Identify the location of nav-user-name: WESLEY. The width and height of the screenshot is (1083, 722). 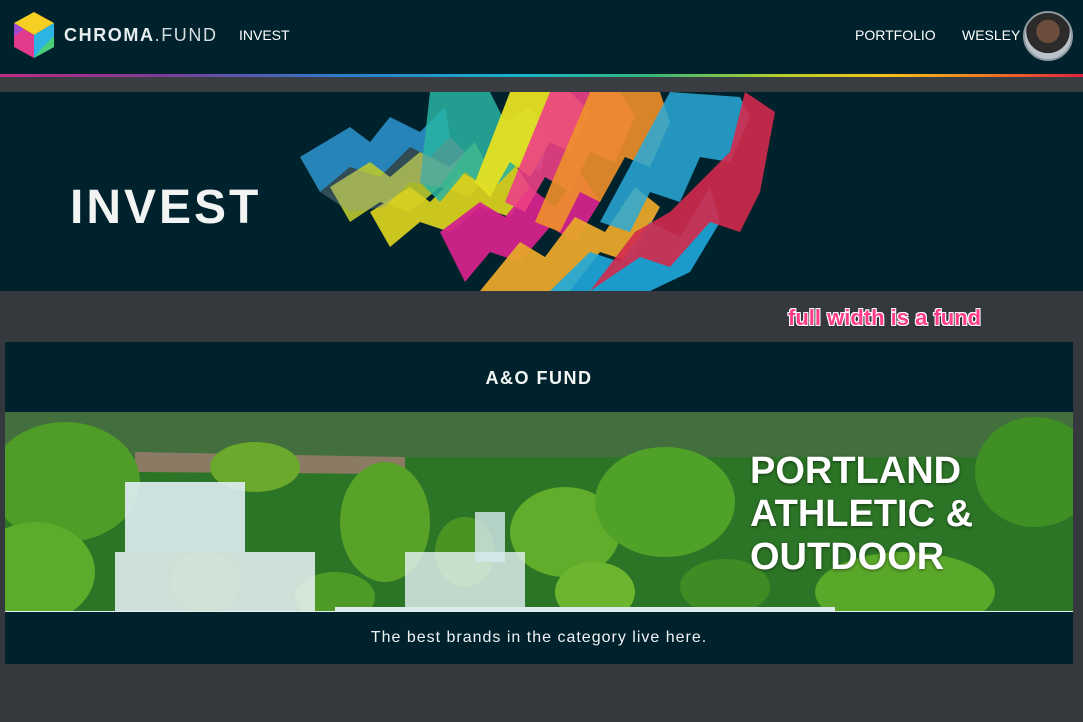
(991, 35).